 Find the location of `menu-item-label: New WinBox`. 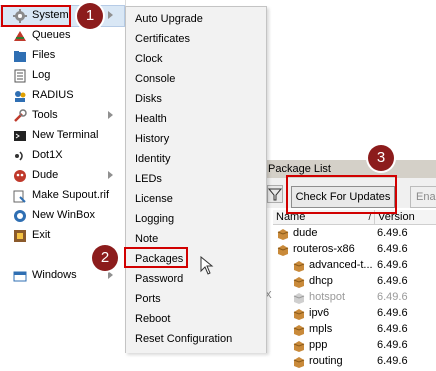

menu-item-label: New WinBox is located at coordinates (63, 215).